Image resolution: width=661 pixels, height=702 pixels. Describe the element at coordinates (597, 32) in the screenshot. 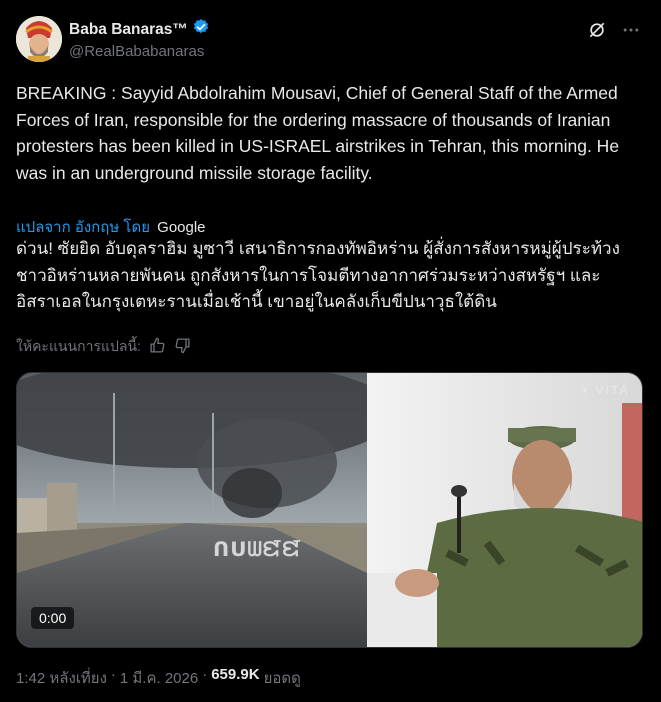

I see `grok-icon` at that location.